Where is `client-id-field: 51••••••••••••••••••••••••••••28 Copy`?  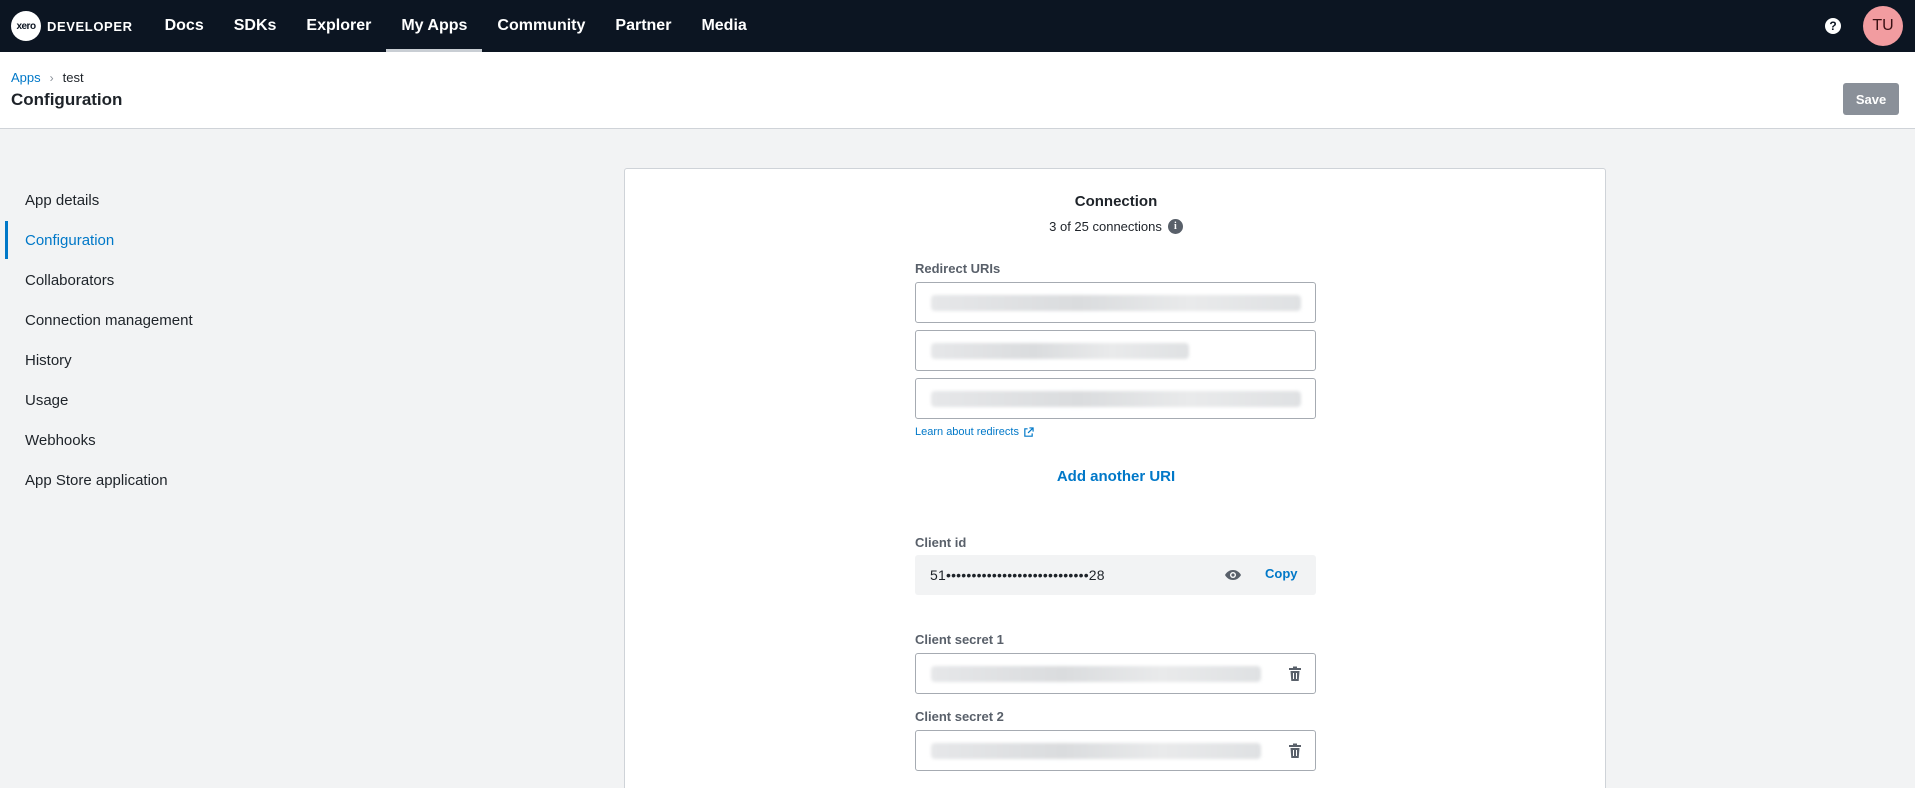
client-id-field: 51••••••••••••••••••••••••••••28 Copy is located at coordinates (1115, 575).